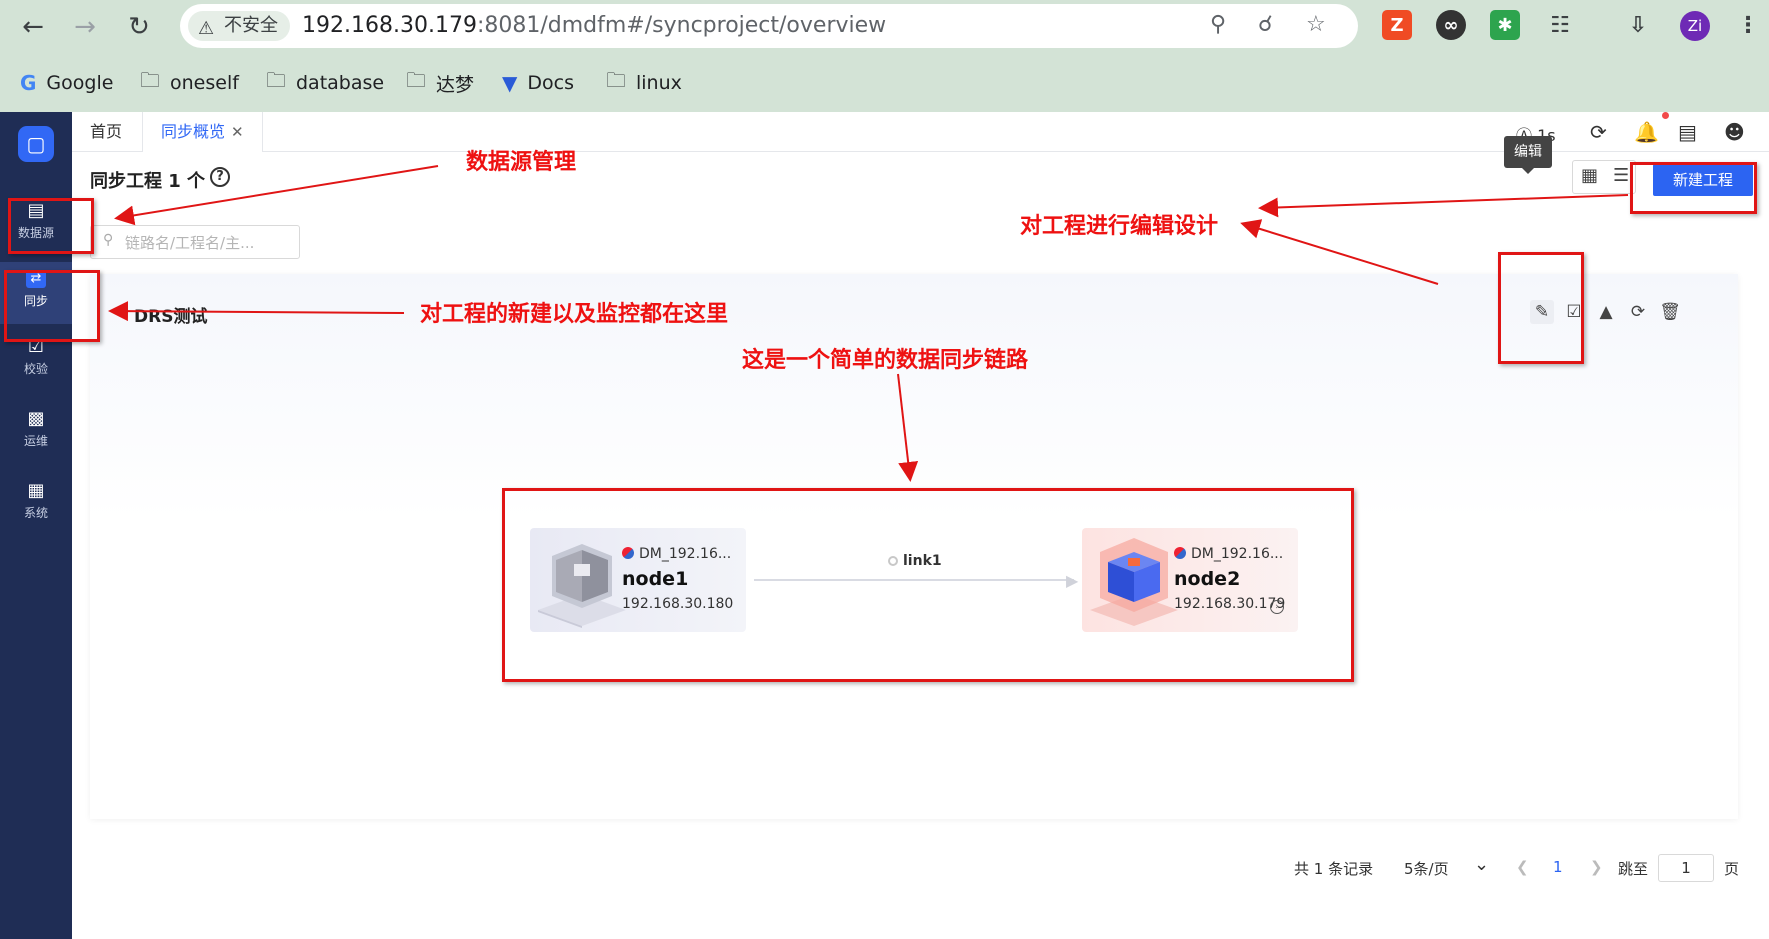 This screenshot has height=939, width=1769. What do you see at coordinates (36, 418) in the screenshot?
I see `terminal-icon: ▩` at bounding box center [36, 418].